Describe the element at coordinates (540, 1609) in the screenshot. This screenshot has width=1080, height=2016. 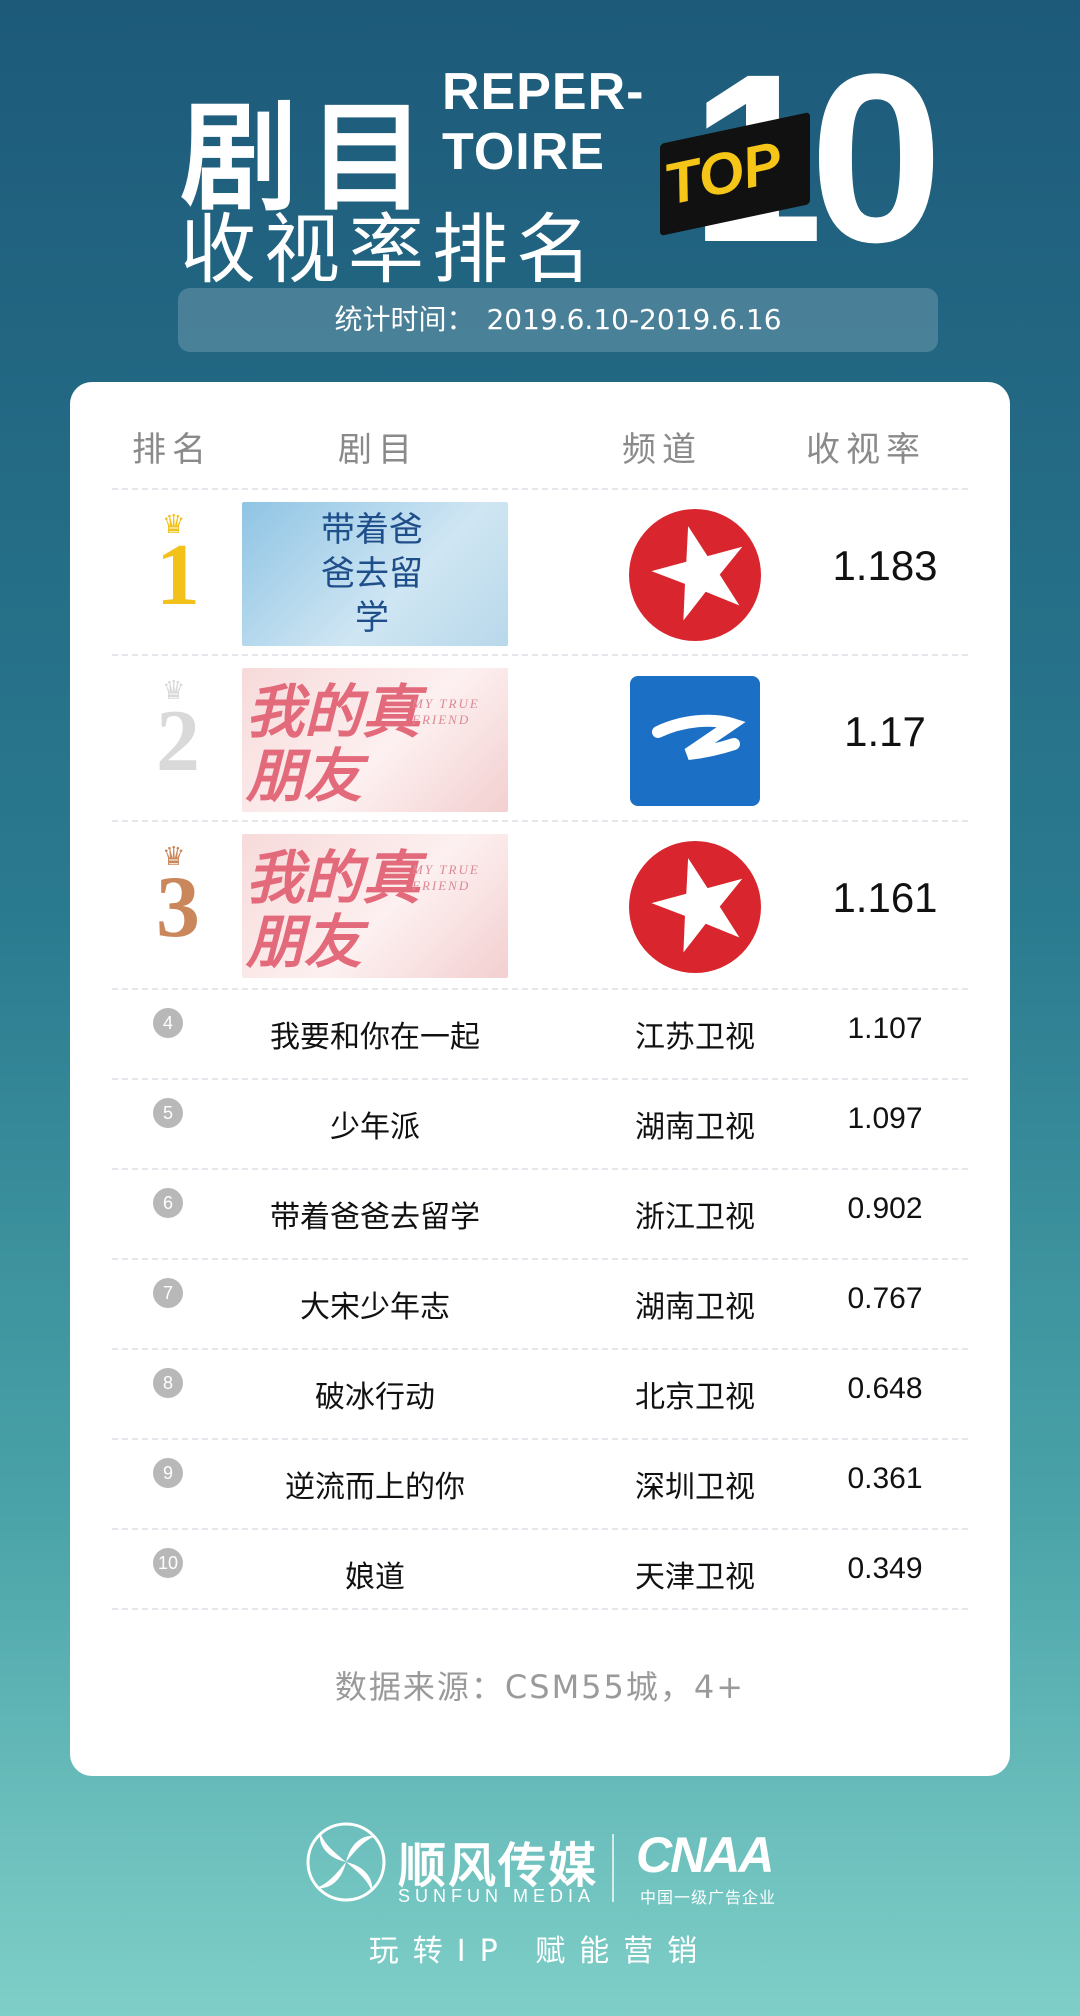
I see `divider` at that location.